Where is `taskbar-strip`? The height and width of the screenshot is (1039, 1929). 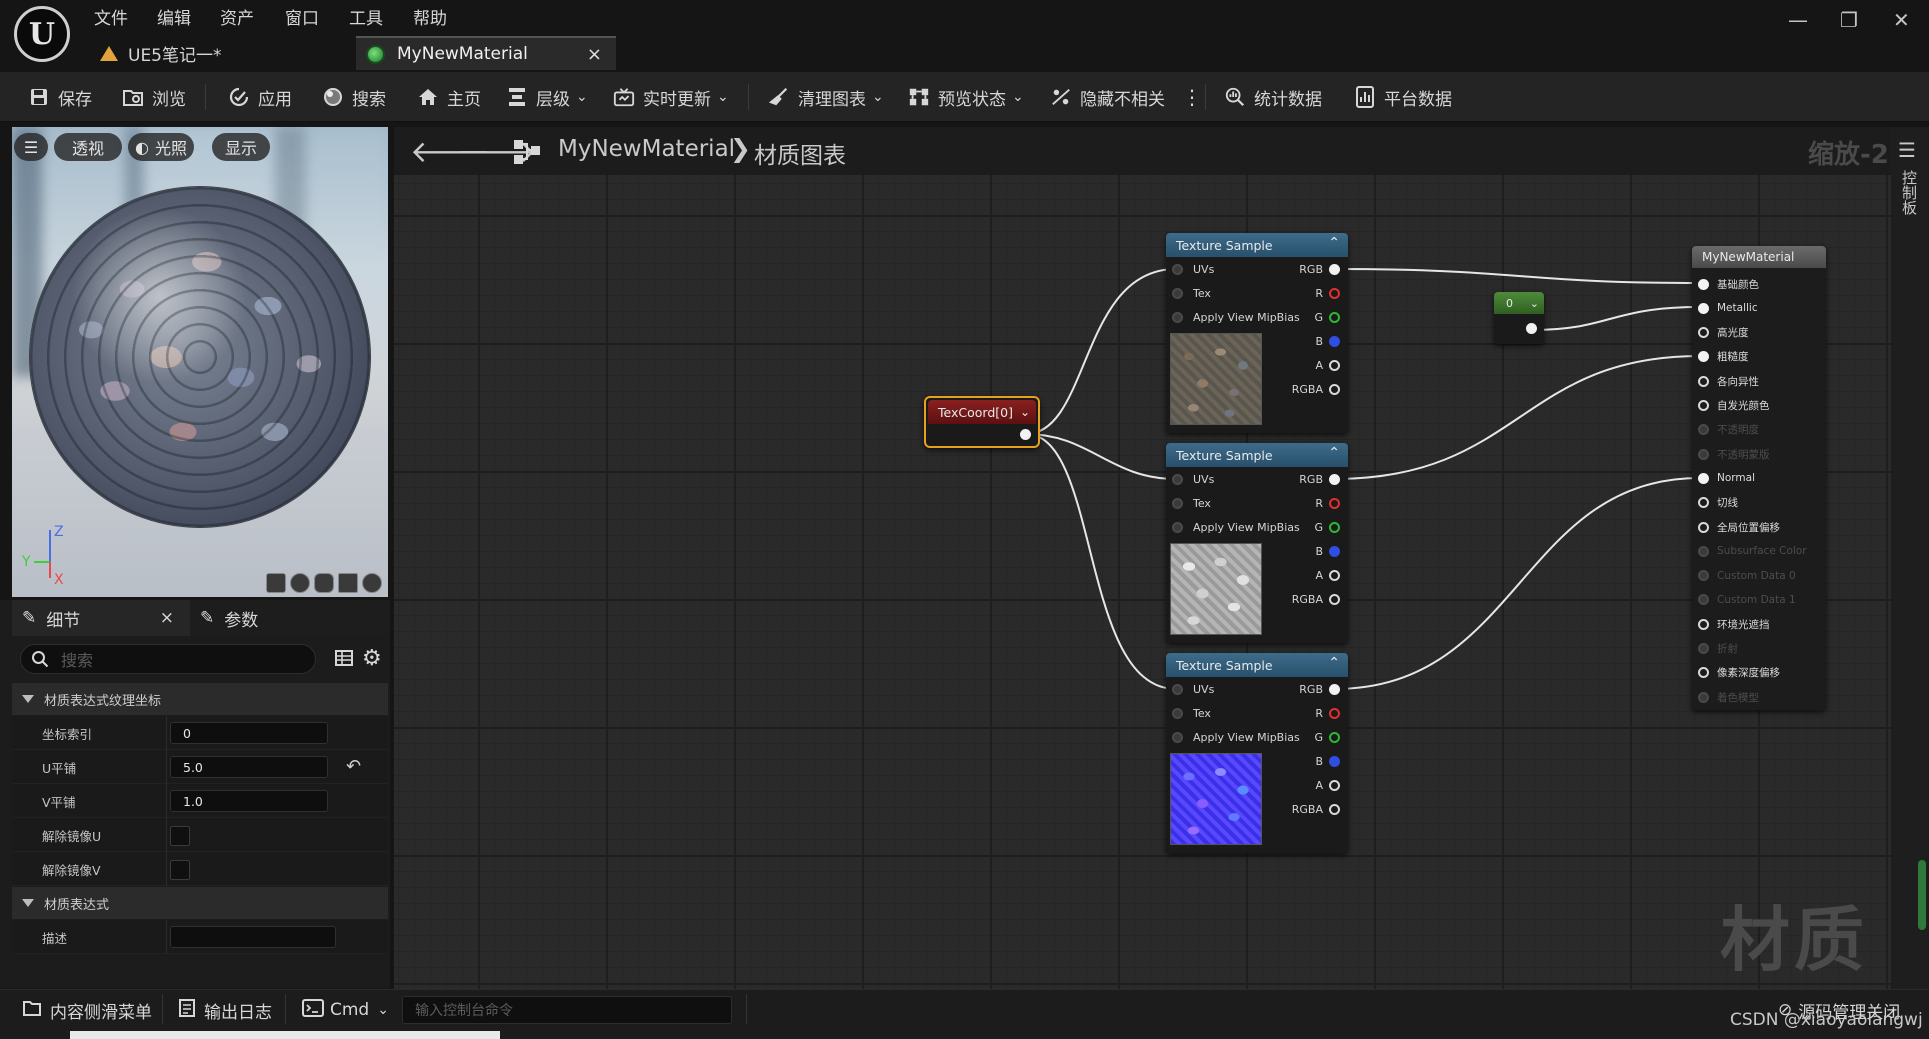
taskbar-strip is located at coordinates (285, 1035).